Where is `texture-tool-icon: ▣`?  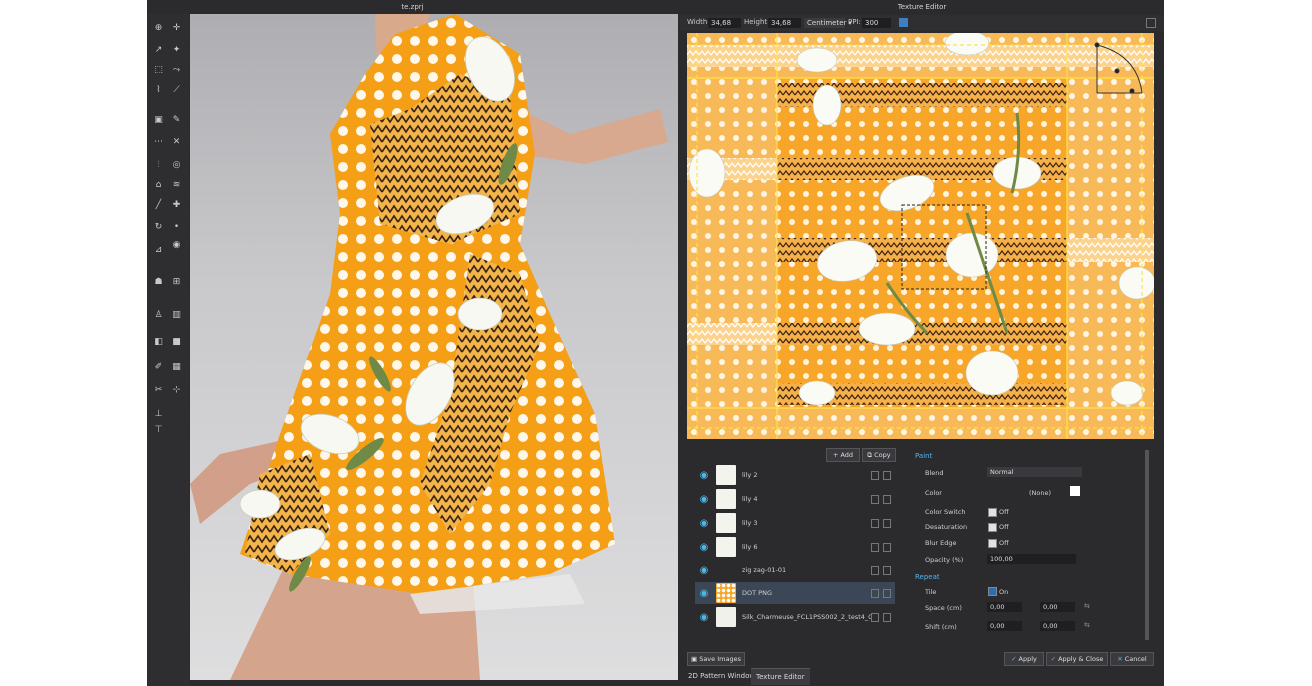 texture-tool-icon: ▣ is located at coordinates (158, 119).